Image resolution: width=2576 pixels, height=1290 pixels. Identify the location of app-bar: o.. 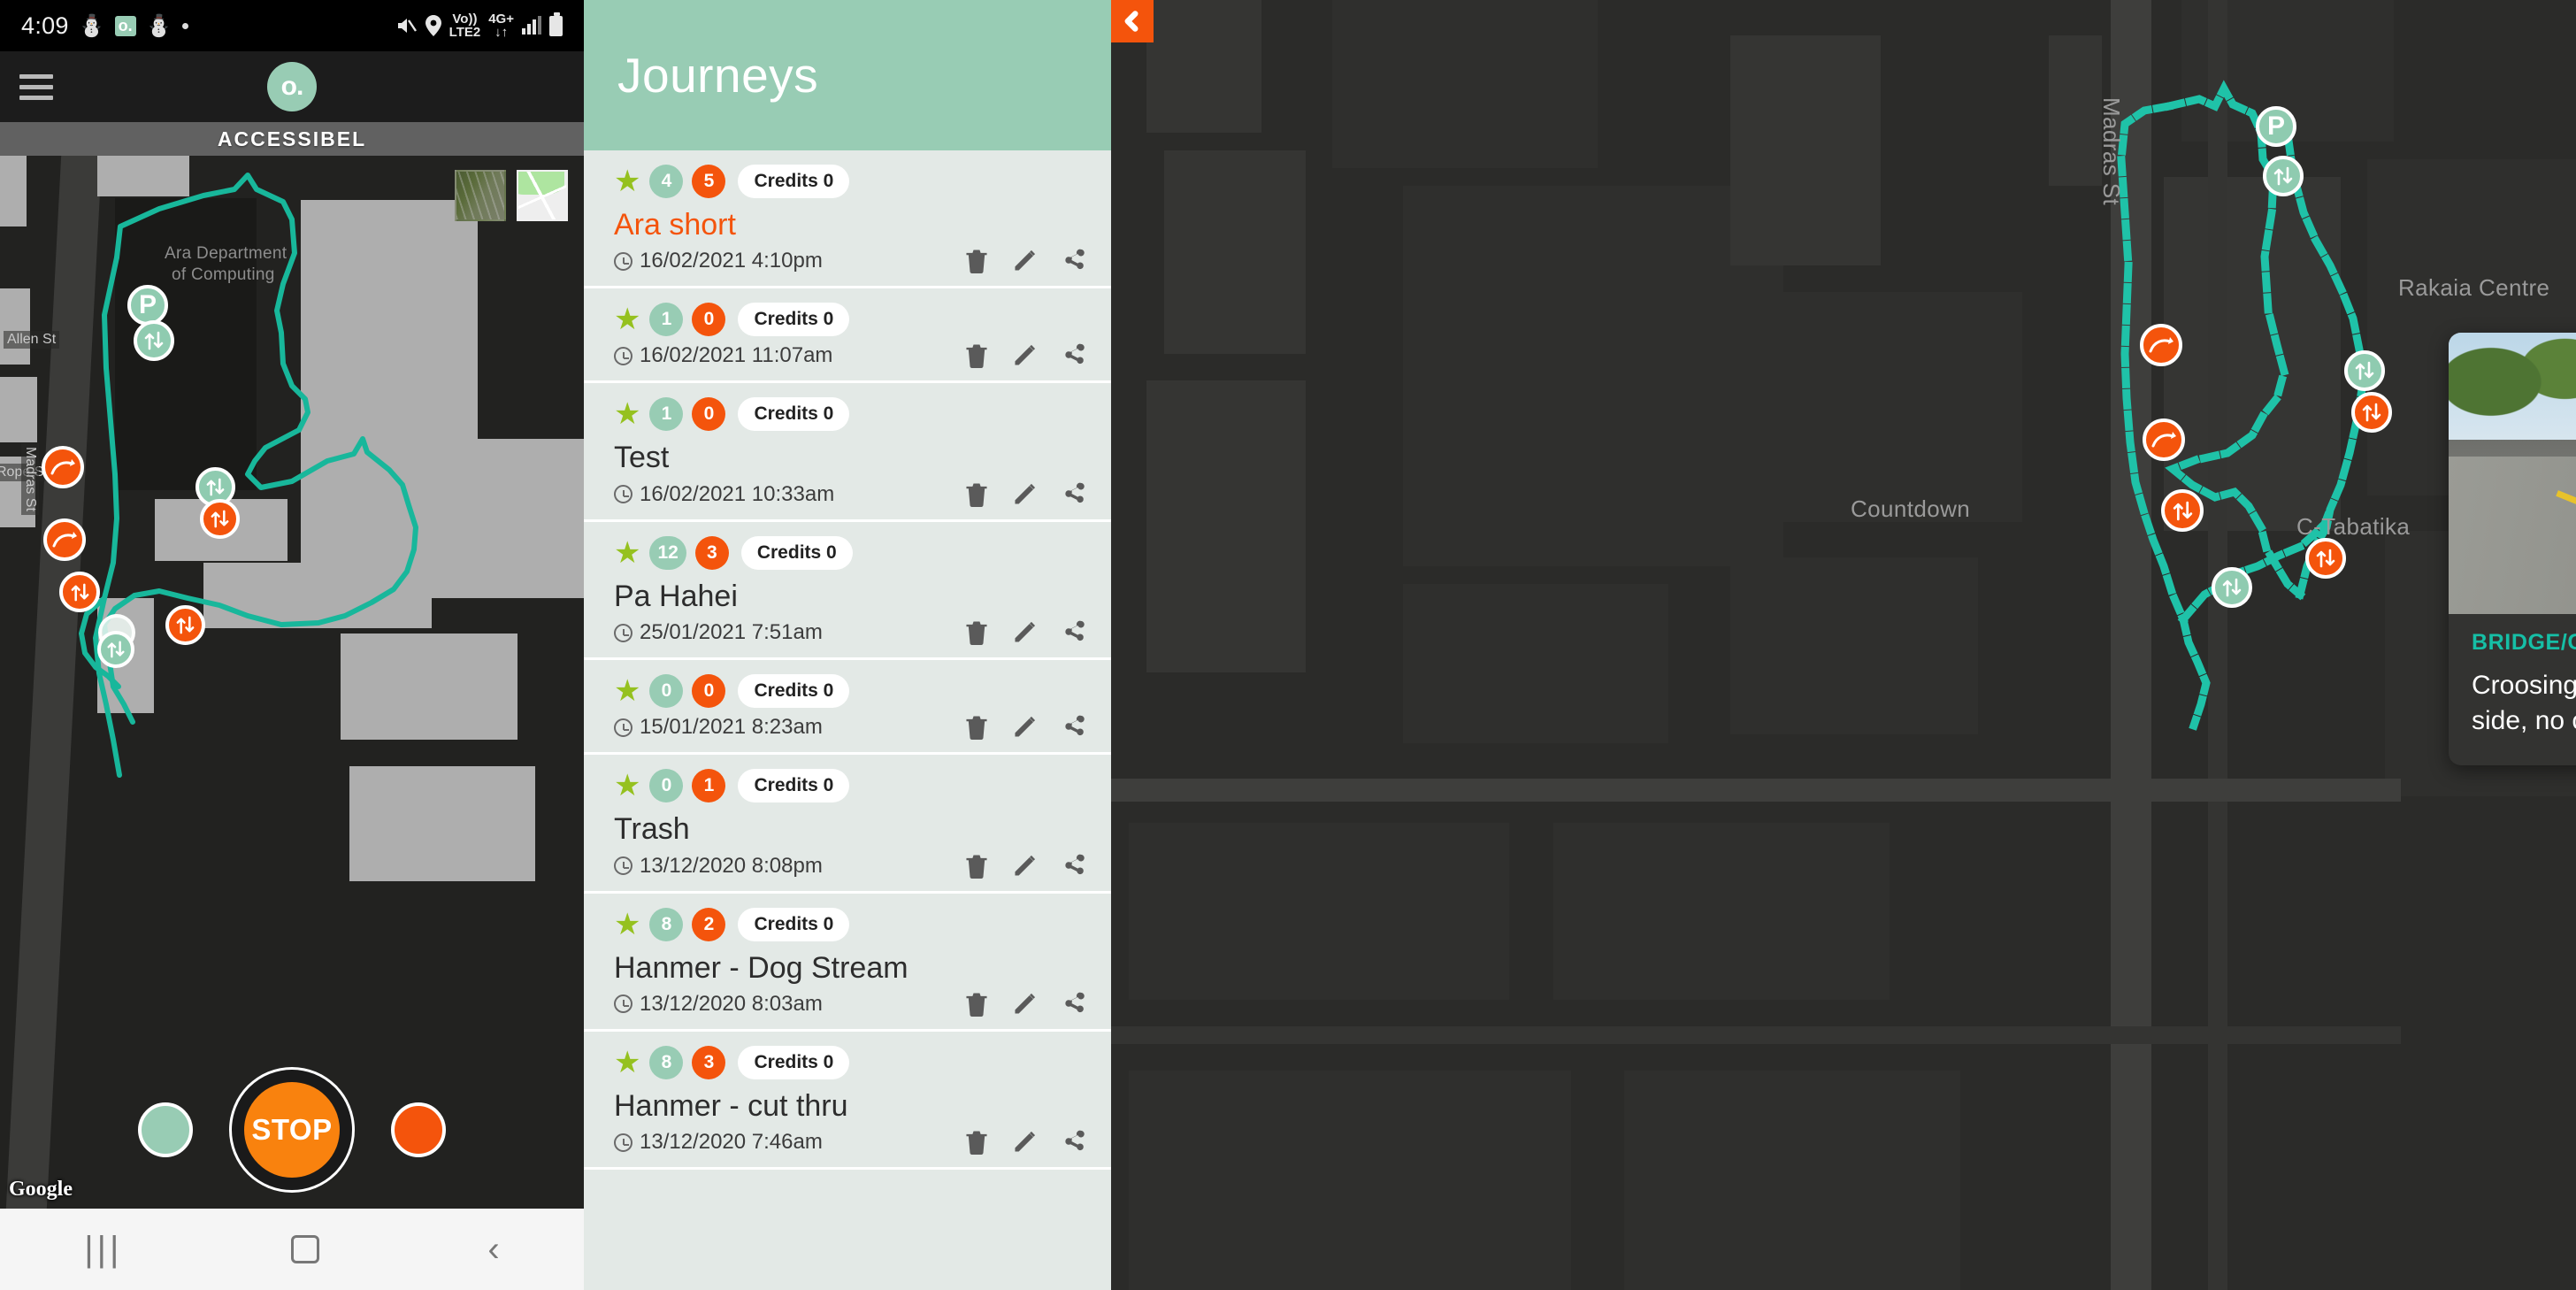
(292, 86).